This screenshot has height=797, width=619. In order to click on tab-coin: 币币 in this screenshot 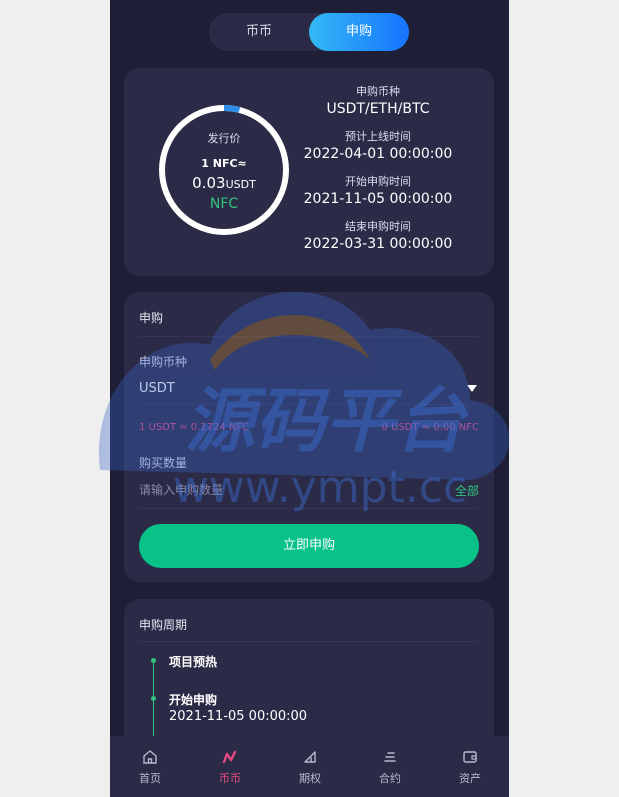, I will do `click(259, 32)`.